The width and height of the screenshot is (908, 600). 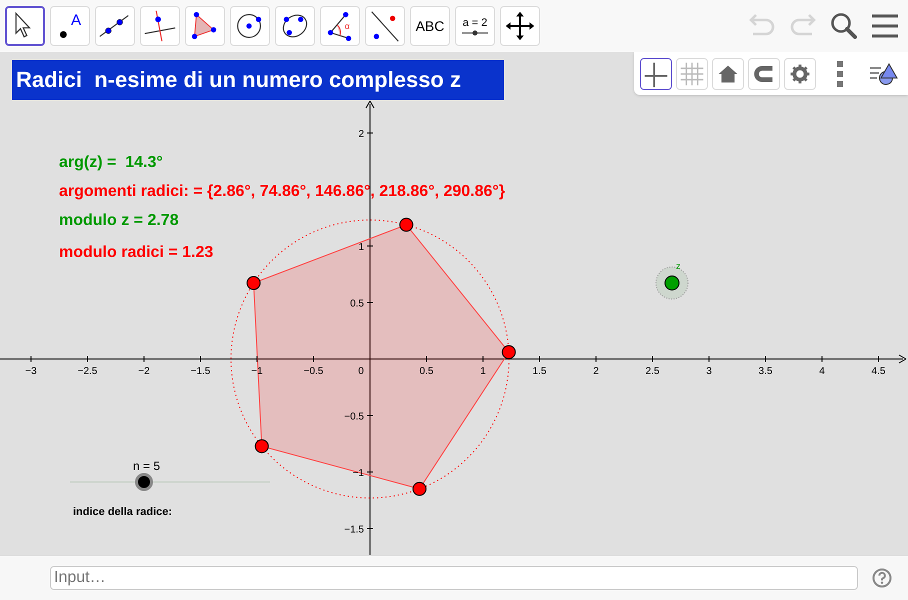 I want to click on text-tool-button: ABC, so click(x=430, y=26).